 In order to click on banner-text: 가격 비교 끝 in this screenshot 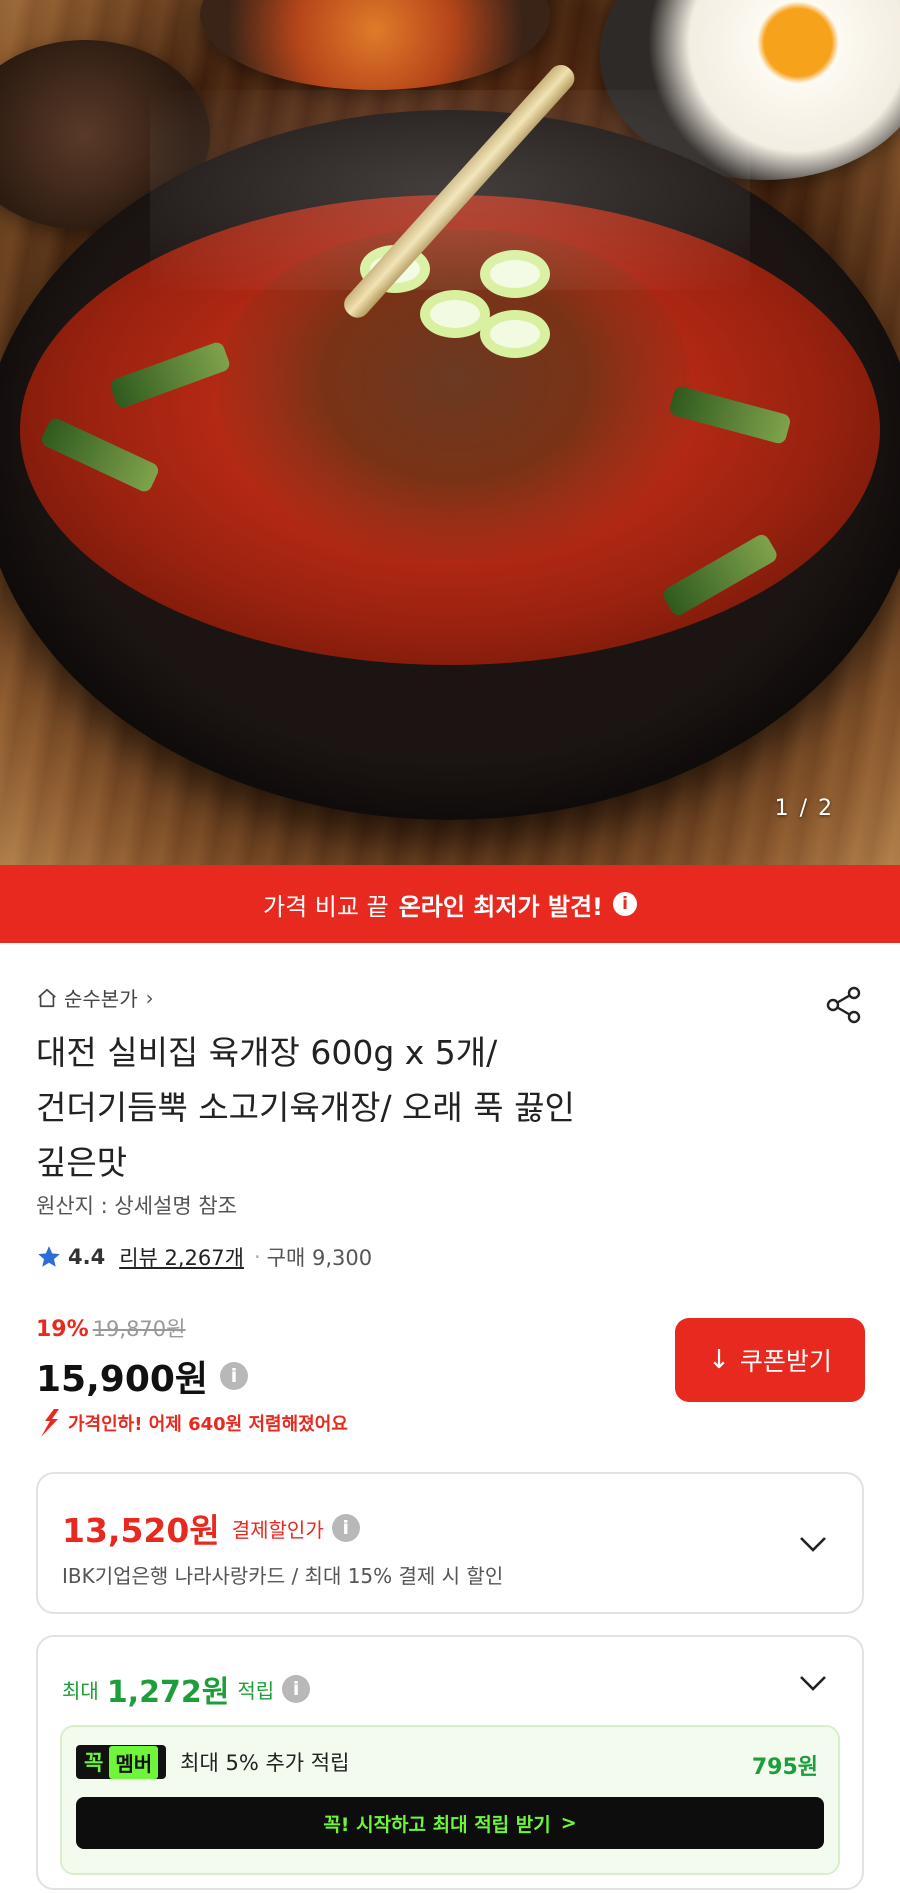, I will do `click(326, 906)`.